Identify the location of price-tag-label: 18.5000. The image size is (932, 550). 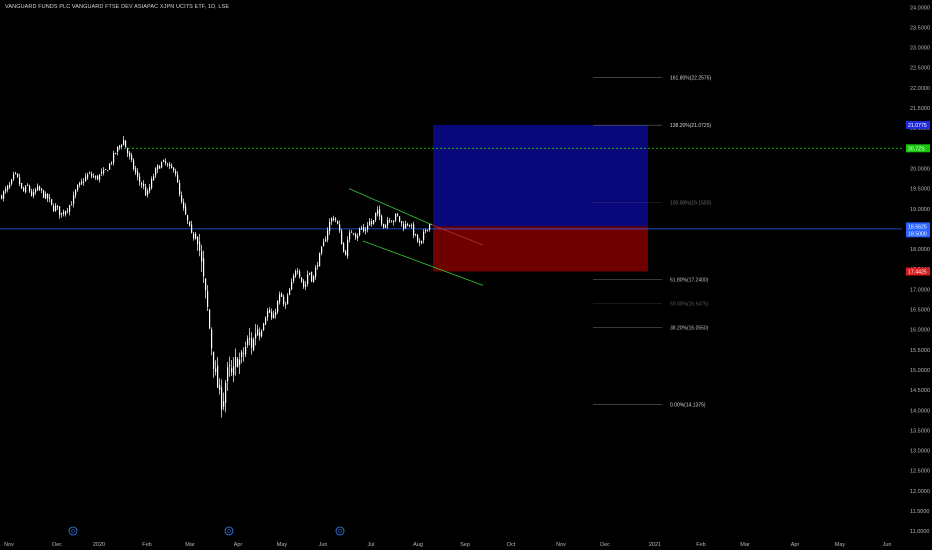
(917, 234).